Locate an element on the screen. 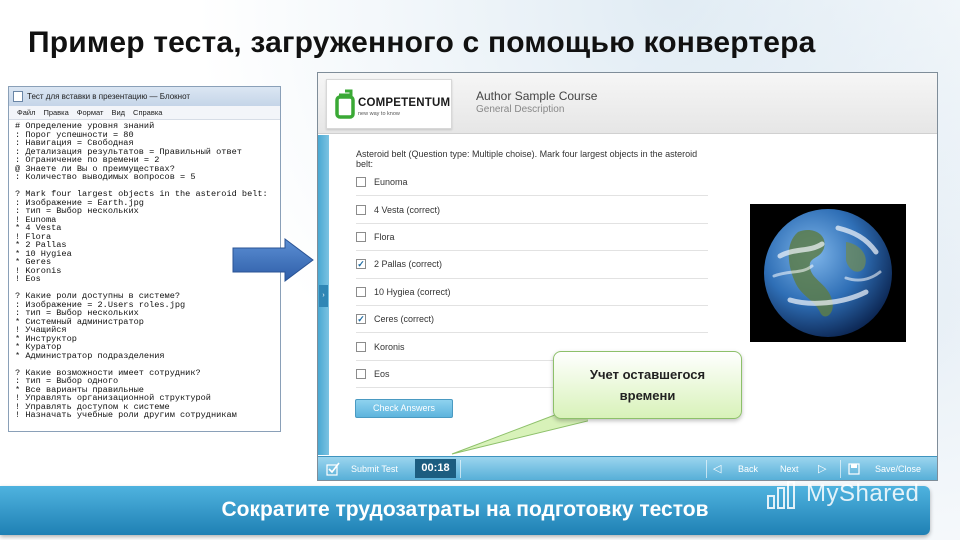  save-close-button: Save/Close is located at coordinates (898, 469).